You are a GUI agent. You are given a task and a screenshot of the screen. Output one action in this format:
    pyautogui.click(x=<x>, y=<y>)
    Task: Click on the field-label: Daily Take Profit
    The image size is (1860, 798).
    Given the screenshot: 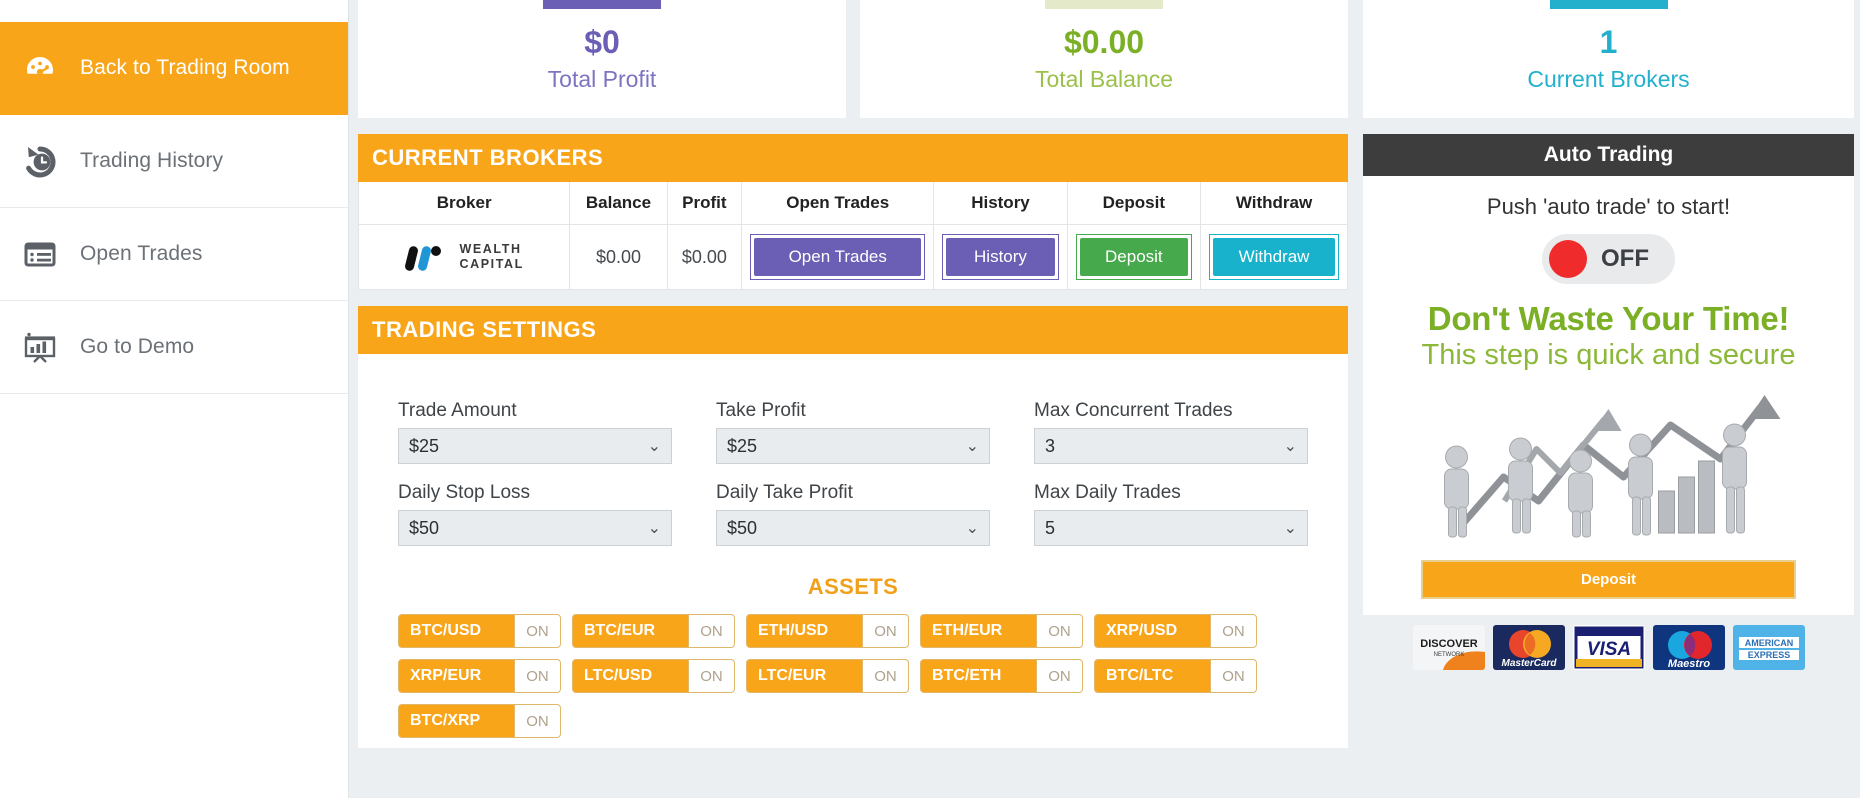 What is the action you would take?
    pyautogui.click(x=784, y=493)
    